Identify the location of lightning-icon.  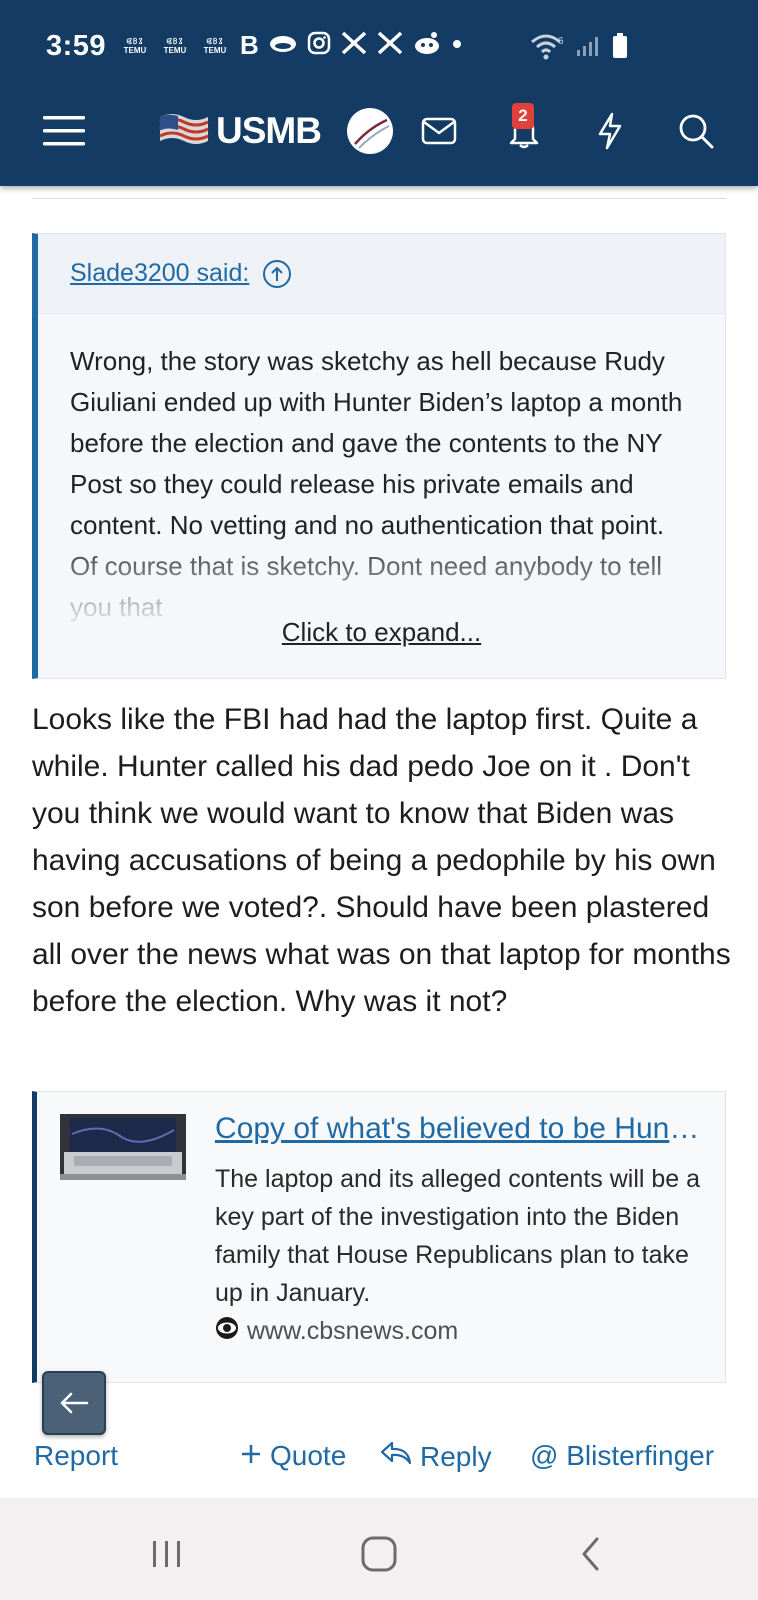
(610, 133).